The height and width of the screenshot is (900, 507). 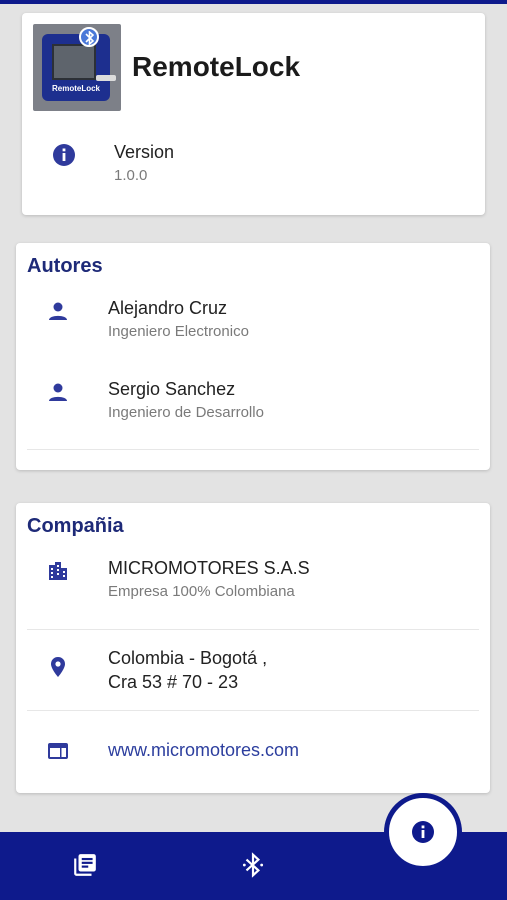 I want to click on web-icon, so click(x=58, y=751).